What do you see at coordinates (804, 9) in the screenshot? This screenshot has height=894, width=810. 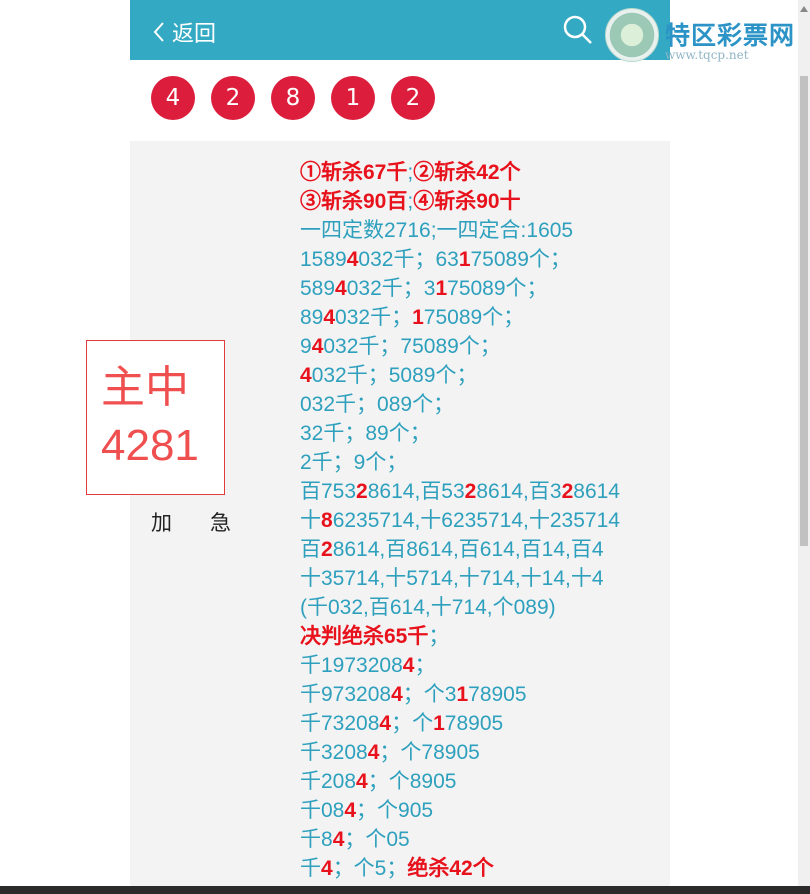 I see `scroll-up-icon` at bounding box center [804, 9].